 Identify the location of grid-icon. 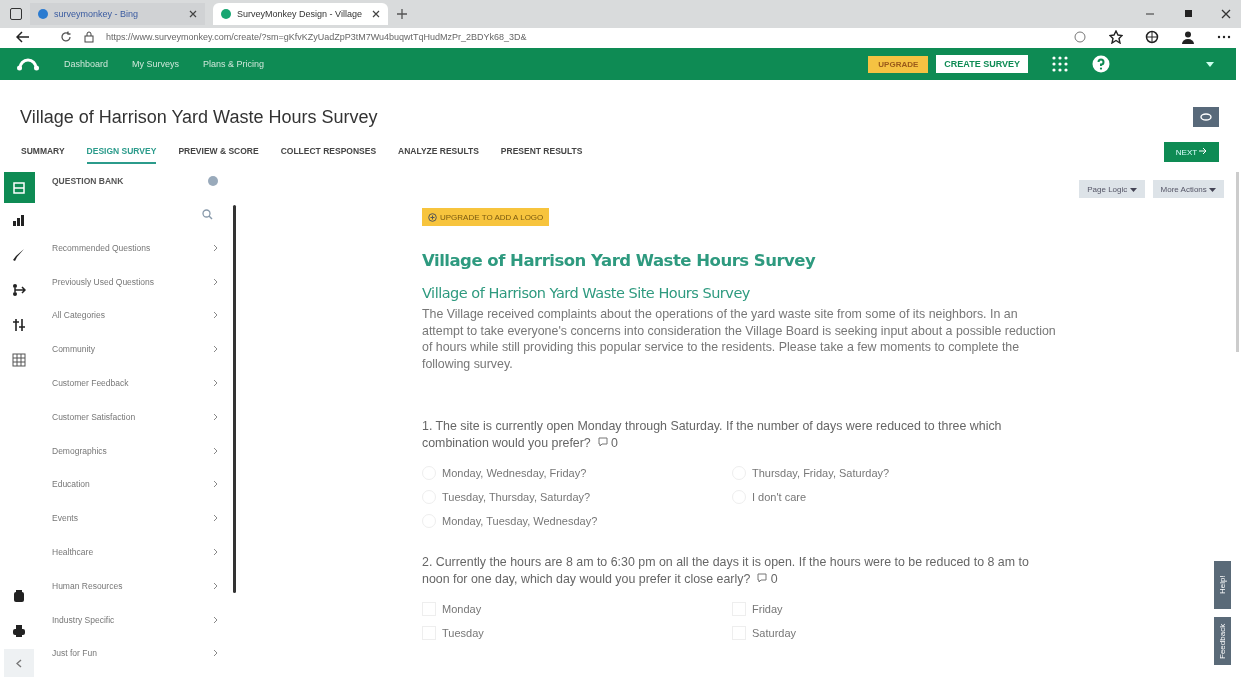
(19, 360).